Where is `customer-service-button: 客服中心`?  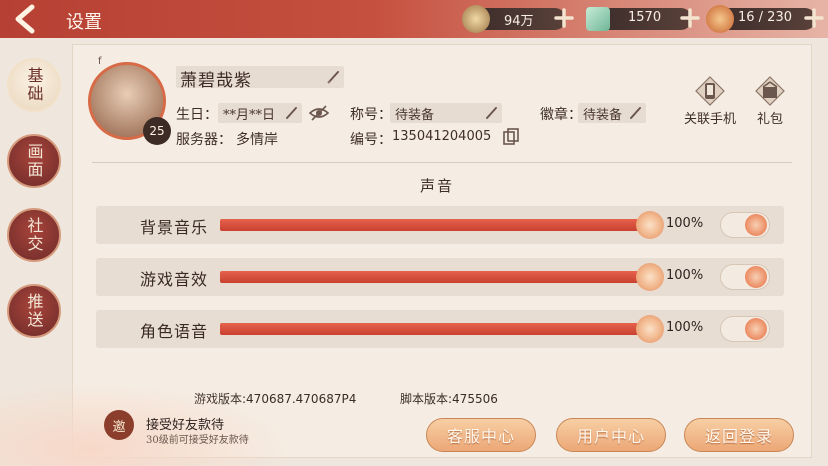
customer-service-button: 客服中心 is located at coordinates (481, 435).